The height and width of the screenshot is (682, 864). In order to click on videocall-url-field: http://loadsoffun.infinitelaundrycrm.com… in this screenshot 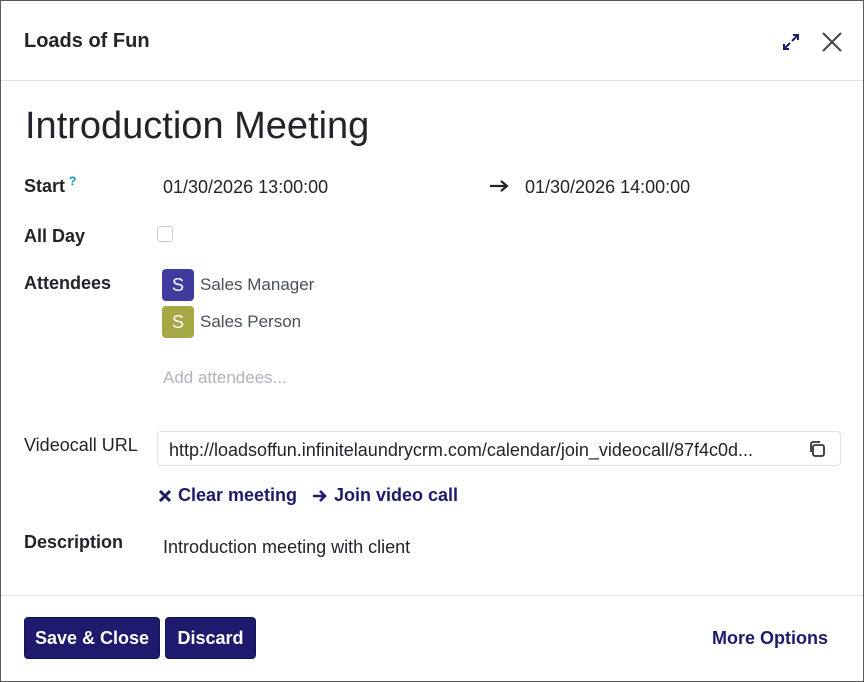, I will do `click(499, 448)`.